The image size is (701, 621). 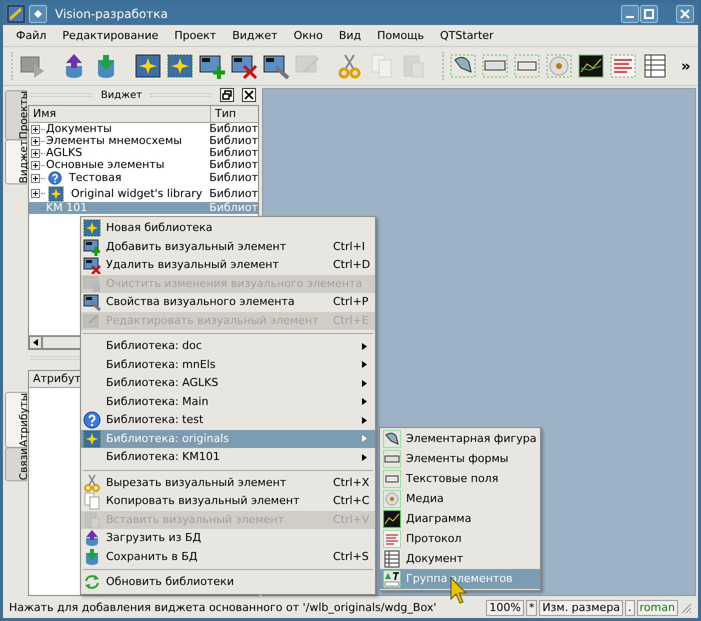 I want to click on resize-grip-icon, so click(x=686, y=608).